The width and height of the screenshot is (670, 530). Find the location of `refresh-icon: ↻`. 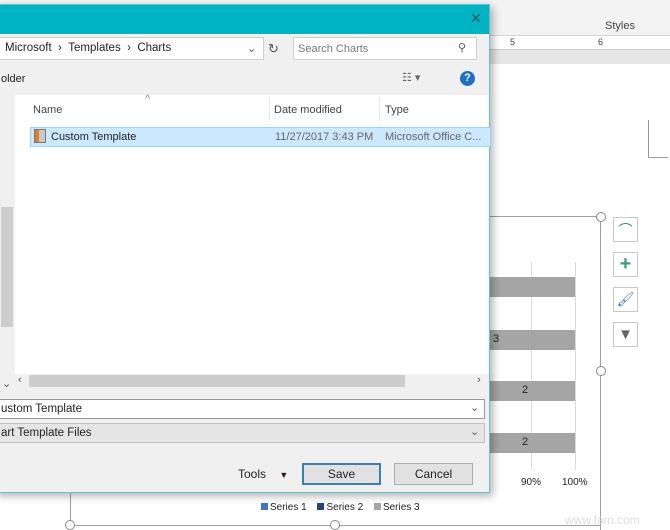

refresh-icon: ↻ is located at coordinates (273, 49).